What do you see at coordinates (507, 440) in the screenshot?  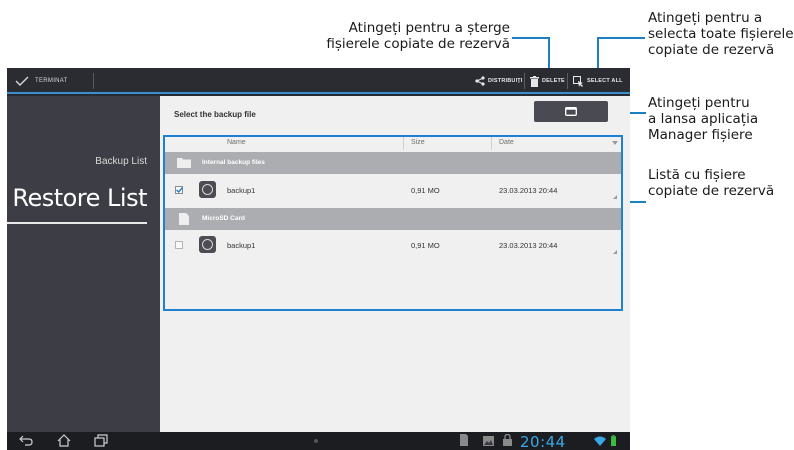 I see `lock-icon` at bounding box center [507, 440].